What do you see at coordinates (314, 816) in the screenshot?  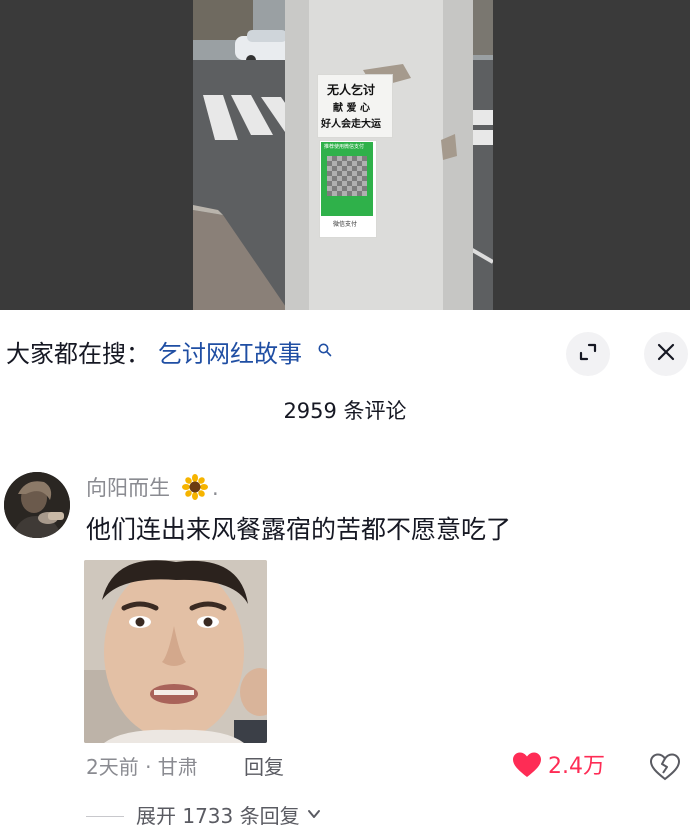 I see `chevron-down-icon` at bounding box center [314, 816].